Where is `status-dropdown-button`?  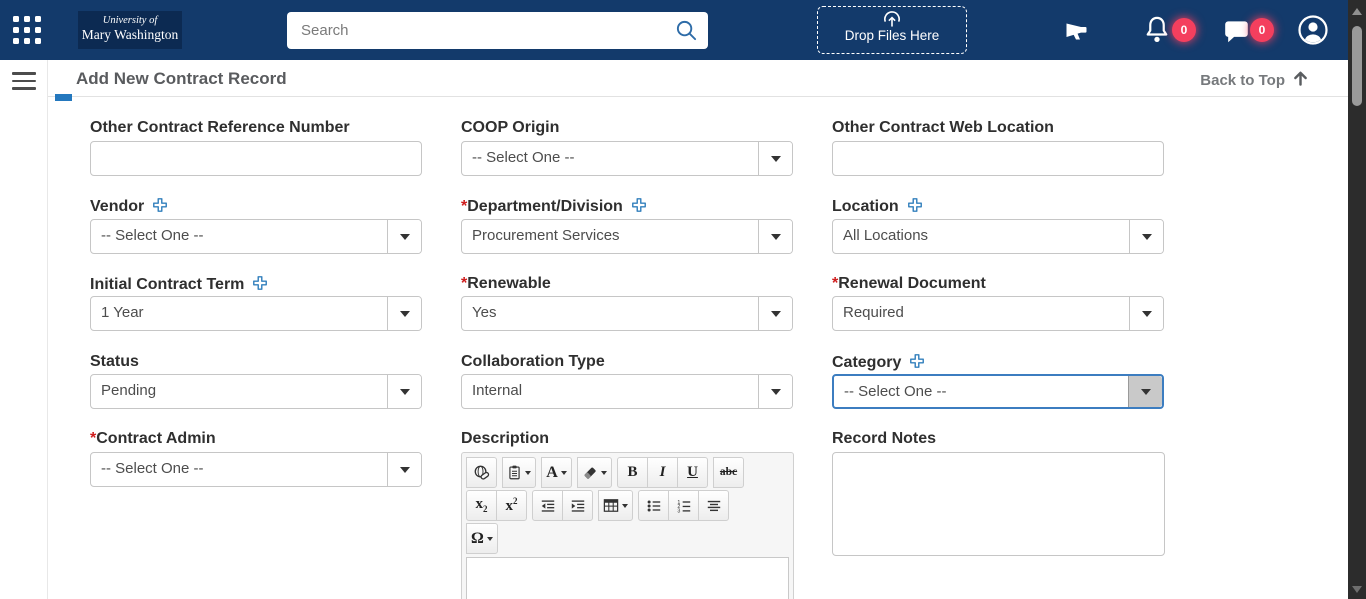
status-dropdown-button is located at coordinates (404, 391).